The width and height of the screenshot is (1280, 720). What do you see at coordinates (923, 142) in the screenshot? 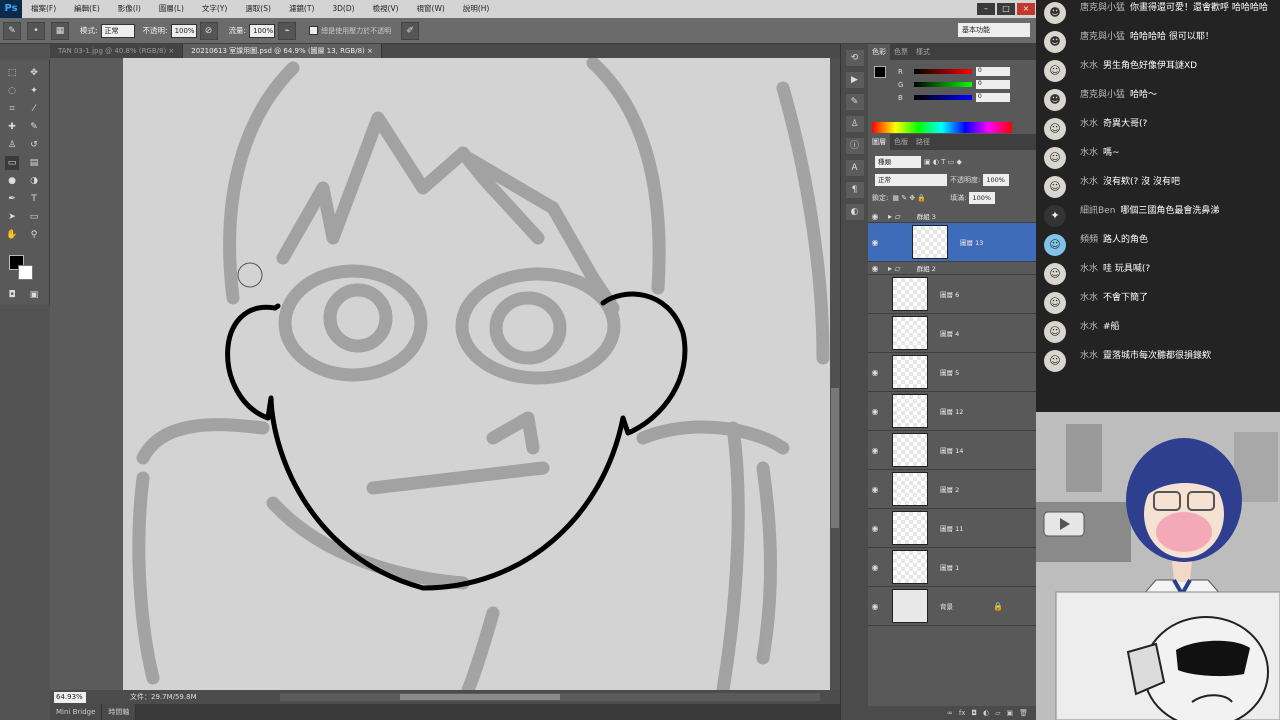
I see `tab-paths: 路徑` at bounding box center [923, 142].